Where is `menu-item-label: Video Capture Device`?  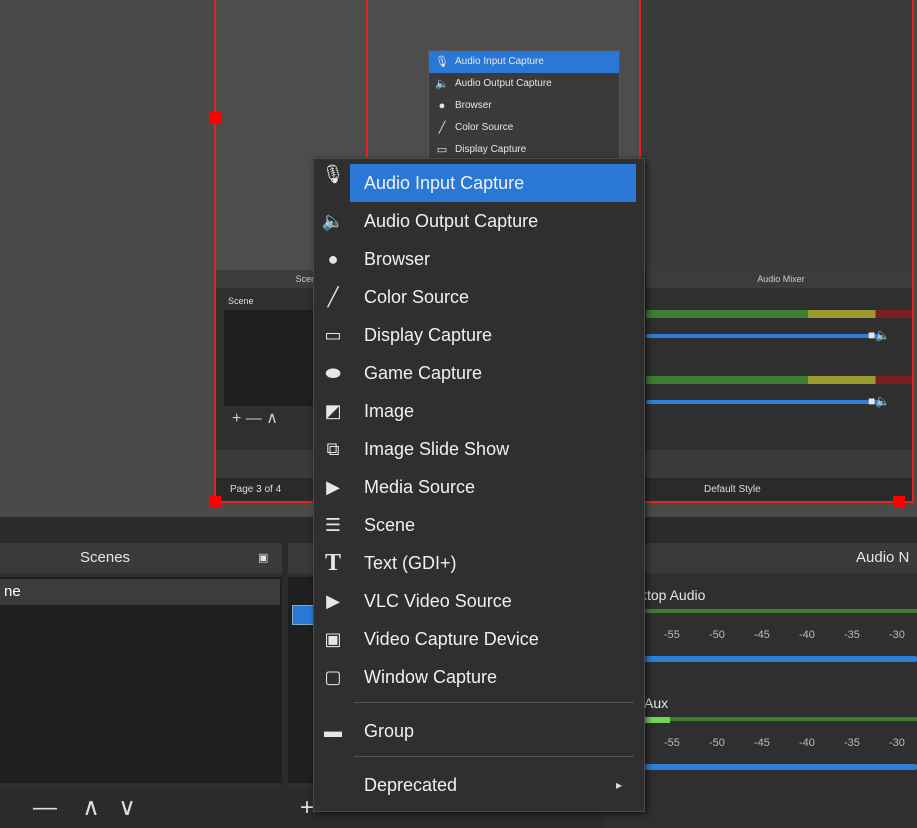
menu-item-label: Video Capture Device is located at coordinates (451, 639).